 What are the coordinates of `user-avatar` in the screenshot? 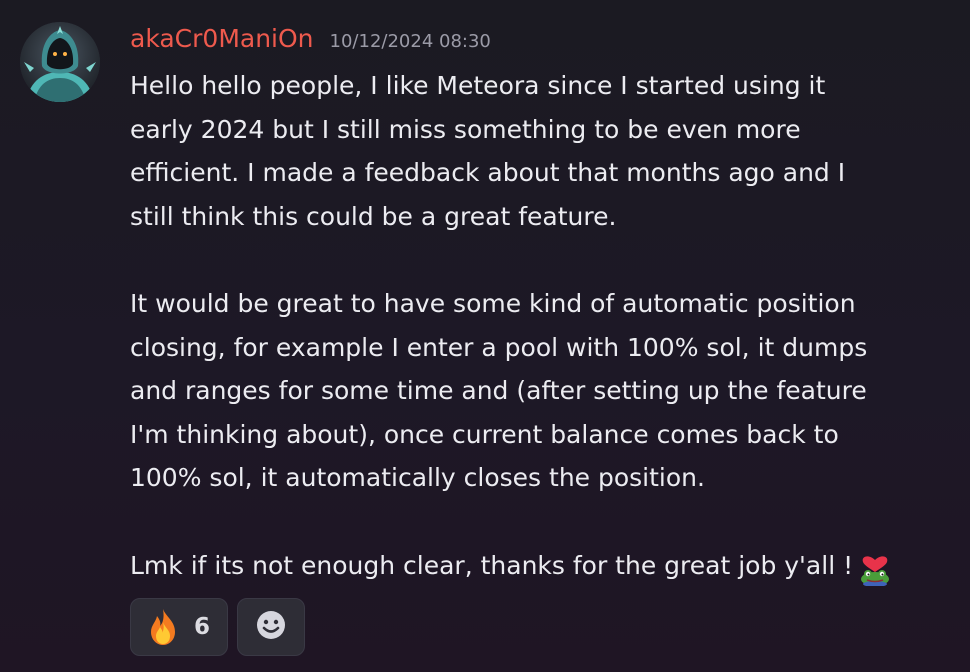 It's located at (60, 62).